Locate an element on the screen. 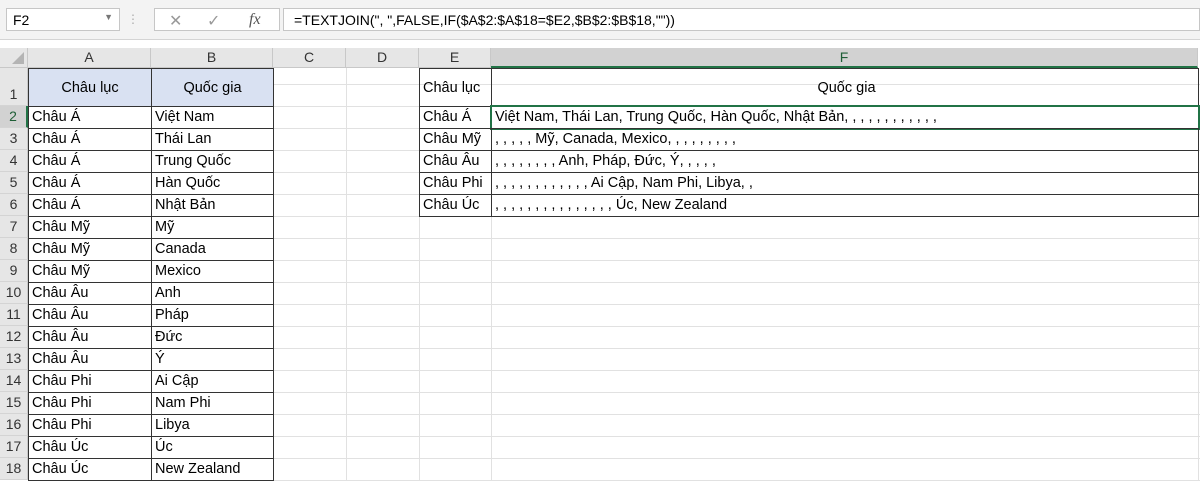  chevron-down-icon: ▼ is located at coordinates (108, 17).